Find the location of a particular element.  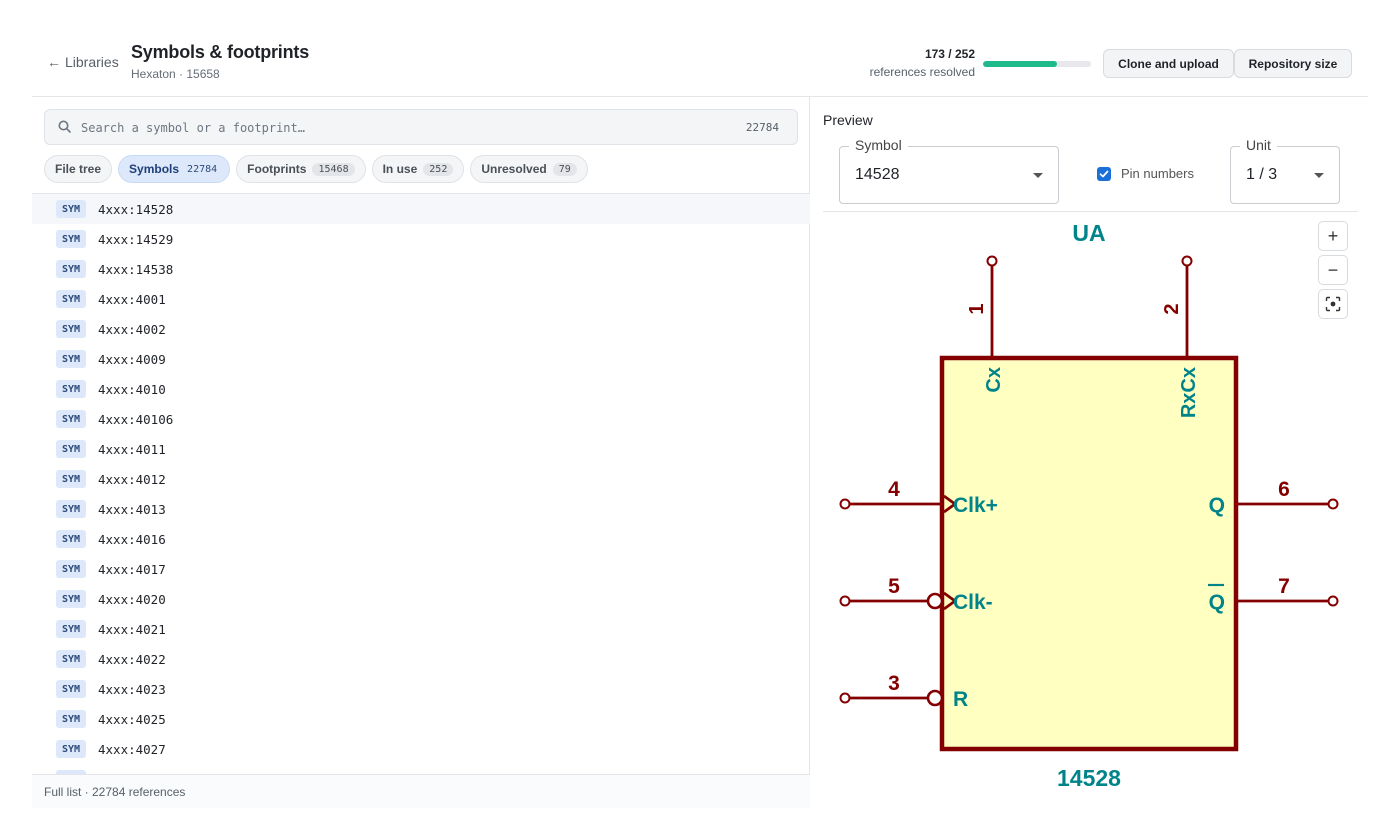

zoom-in-button: + is located at coordinates (1333, 236).